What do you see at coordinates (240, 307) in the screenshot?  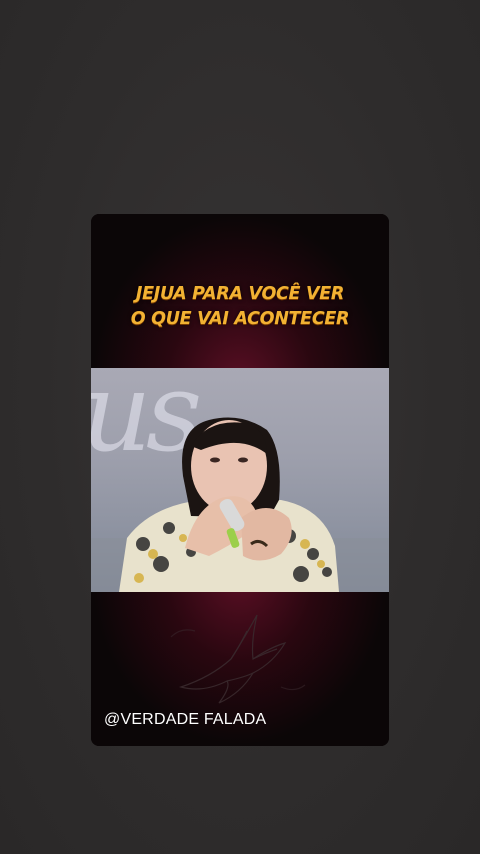 I see `headline: JEJUA PARA VOCÊ VER O QUE VAI ACONTECER` at bounding box center [240, 307].